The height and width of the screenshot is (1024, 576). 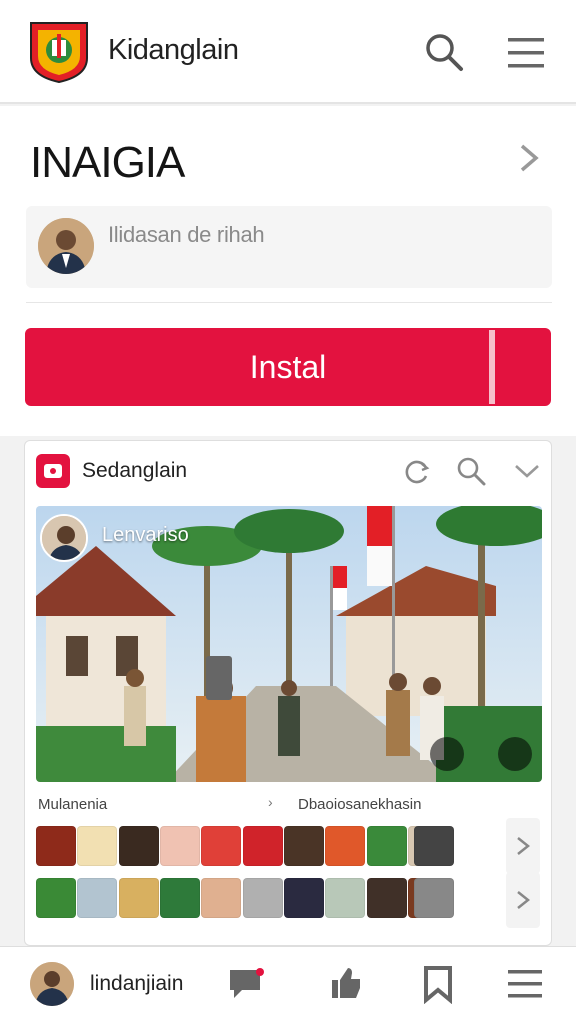 I want to click on bookmark-icon, so click(x=438, y=984).